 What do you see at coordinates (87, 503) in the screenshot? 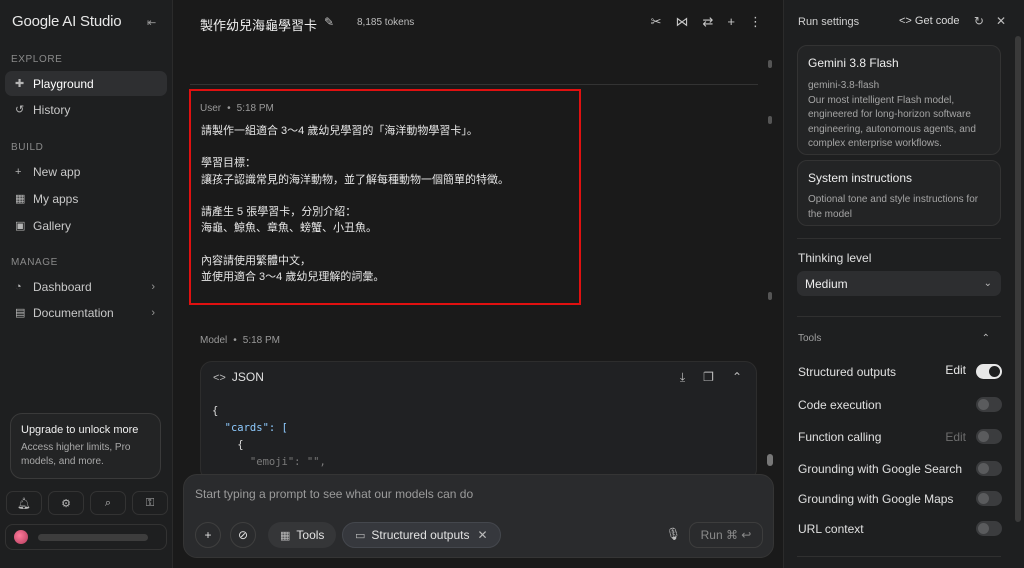
I see `sidebar-utility-bar: 🔔︎ ⚙ ⌕ ⚿` at bounding box center [87, 503].